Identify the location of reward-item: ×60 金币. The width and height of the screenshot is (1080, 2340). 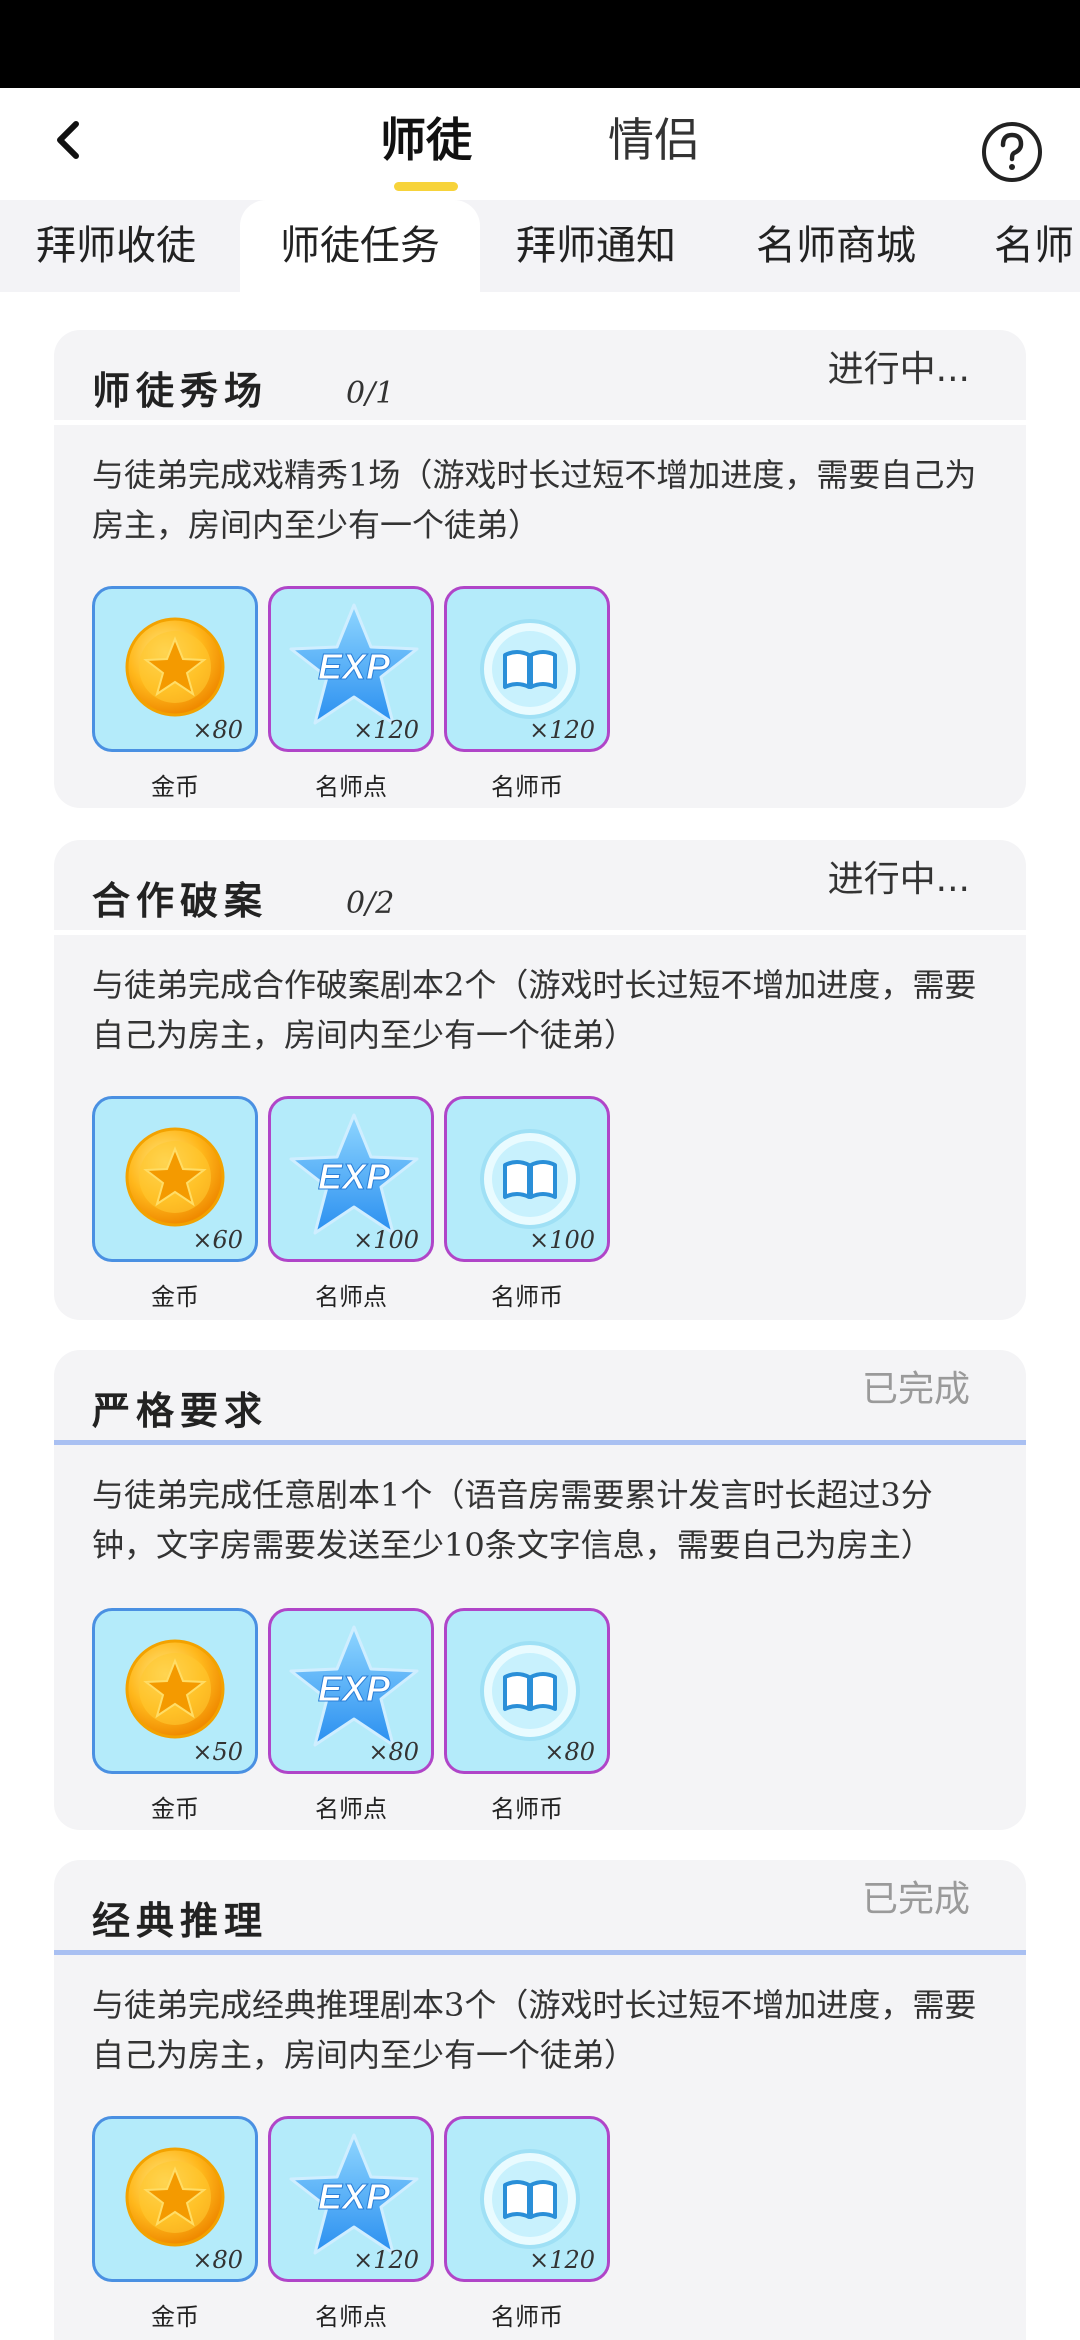
(175, 1216).